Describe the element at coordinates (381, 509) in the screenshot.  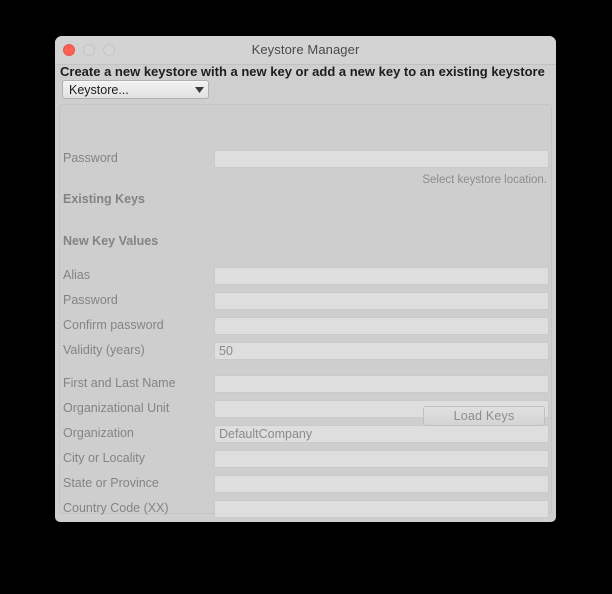
I see `country-code-input` at that location.